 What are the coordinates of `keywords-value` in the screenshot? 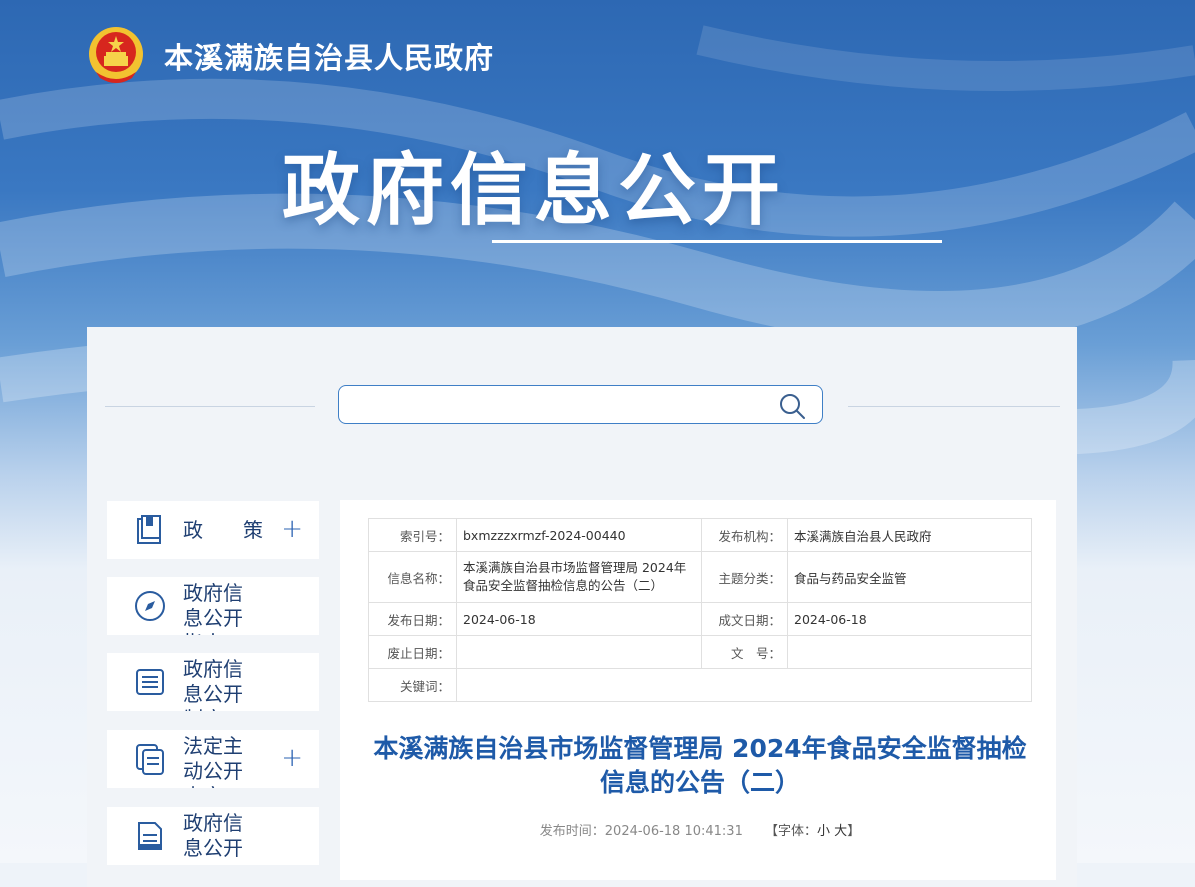 It's located at (744, 685).